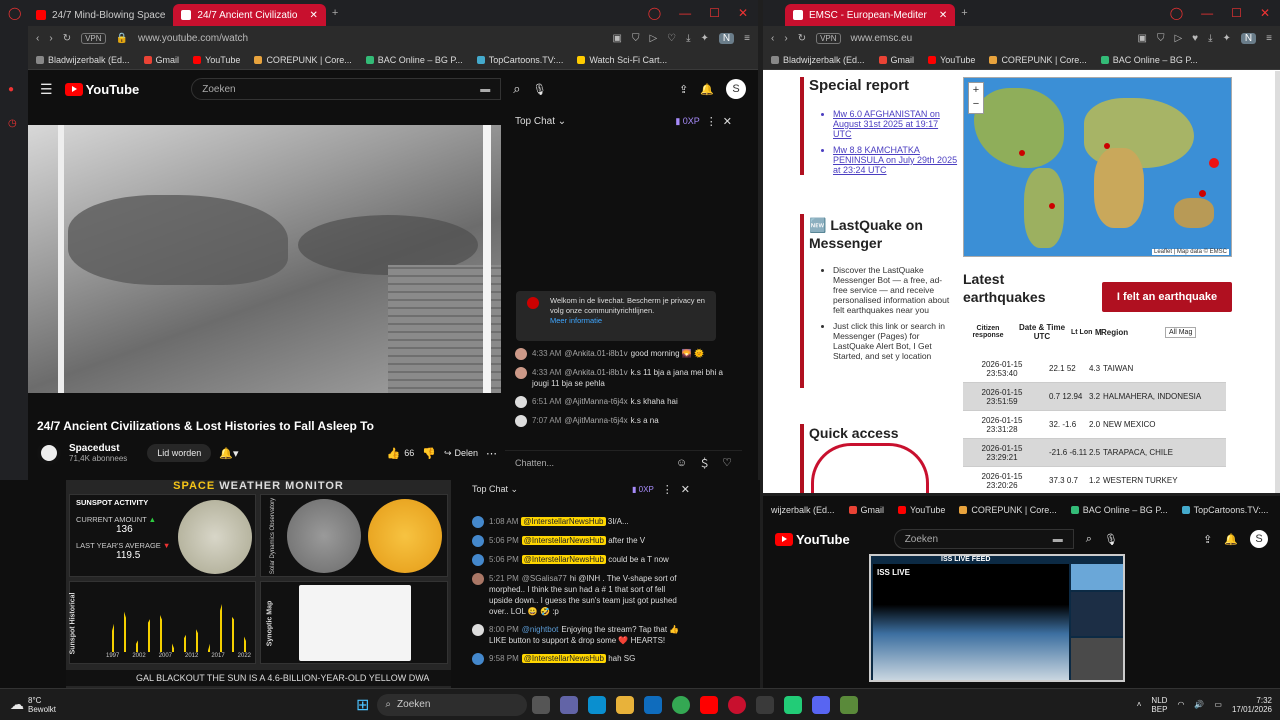 Image resolution: width=1280 pixels, height=720 pixels. I want to click on wifi-icon: ◠, so click(1180, 704).